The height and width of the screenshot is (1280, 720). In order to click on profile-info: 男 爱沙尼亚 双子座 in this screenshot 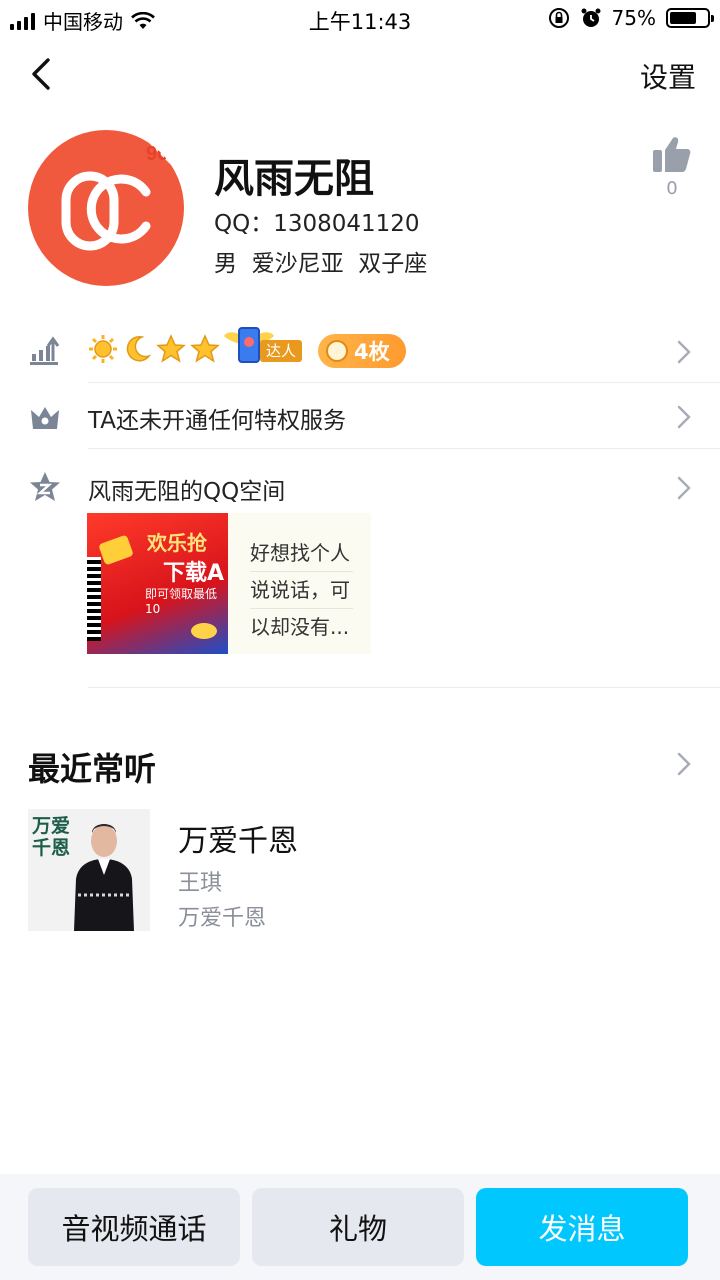, I will do `click(321, 264)`.